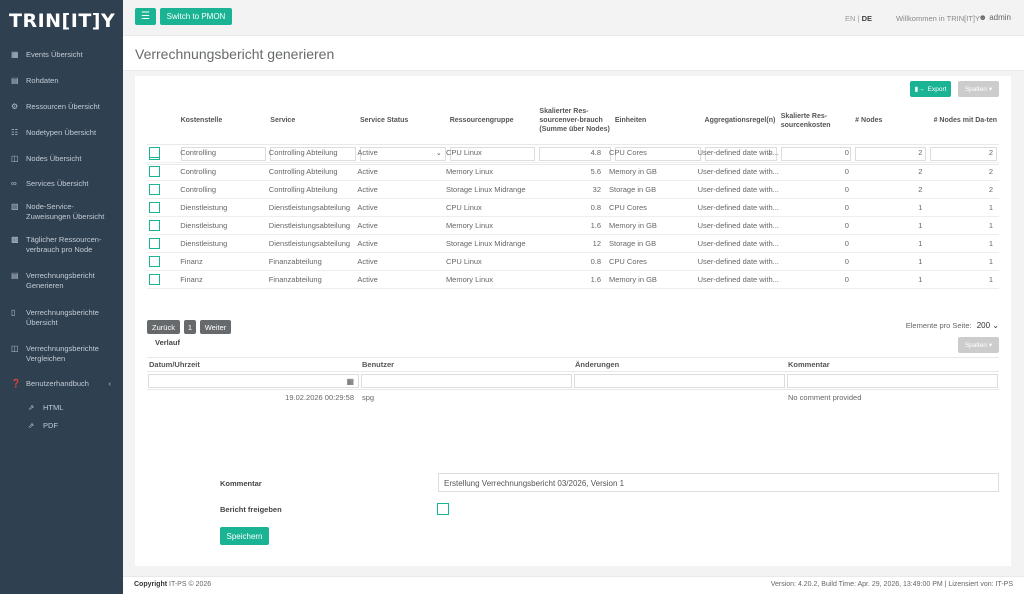 Image resolution: width=1024 pixels, height=594 pixels. I want to click on col-kommentar: Kommentar, so click(892, 364).